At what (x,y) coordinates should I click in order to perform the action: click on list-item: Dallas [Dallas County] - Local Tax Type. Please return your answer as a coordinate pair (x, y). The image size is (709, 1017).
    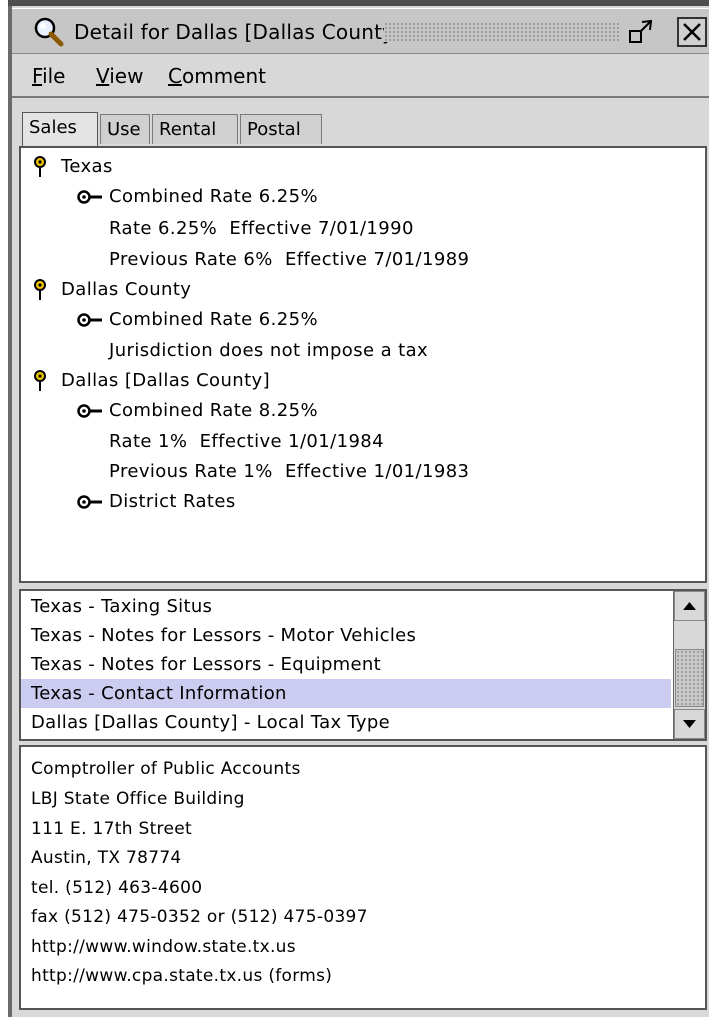
    Looking at the image, I should click on (346, 722).